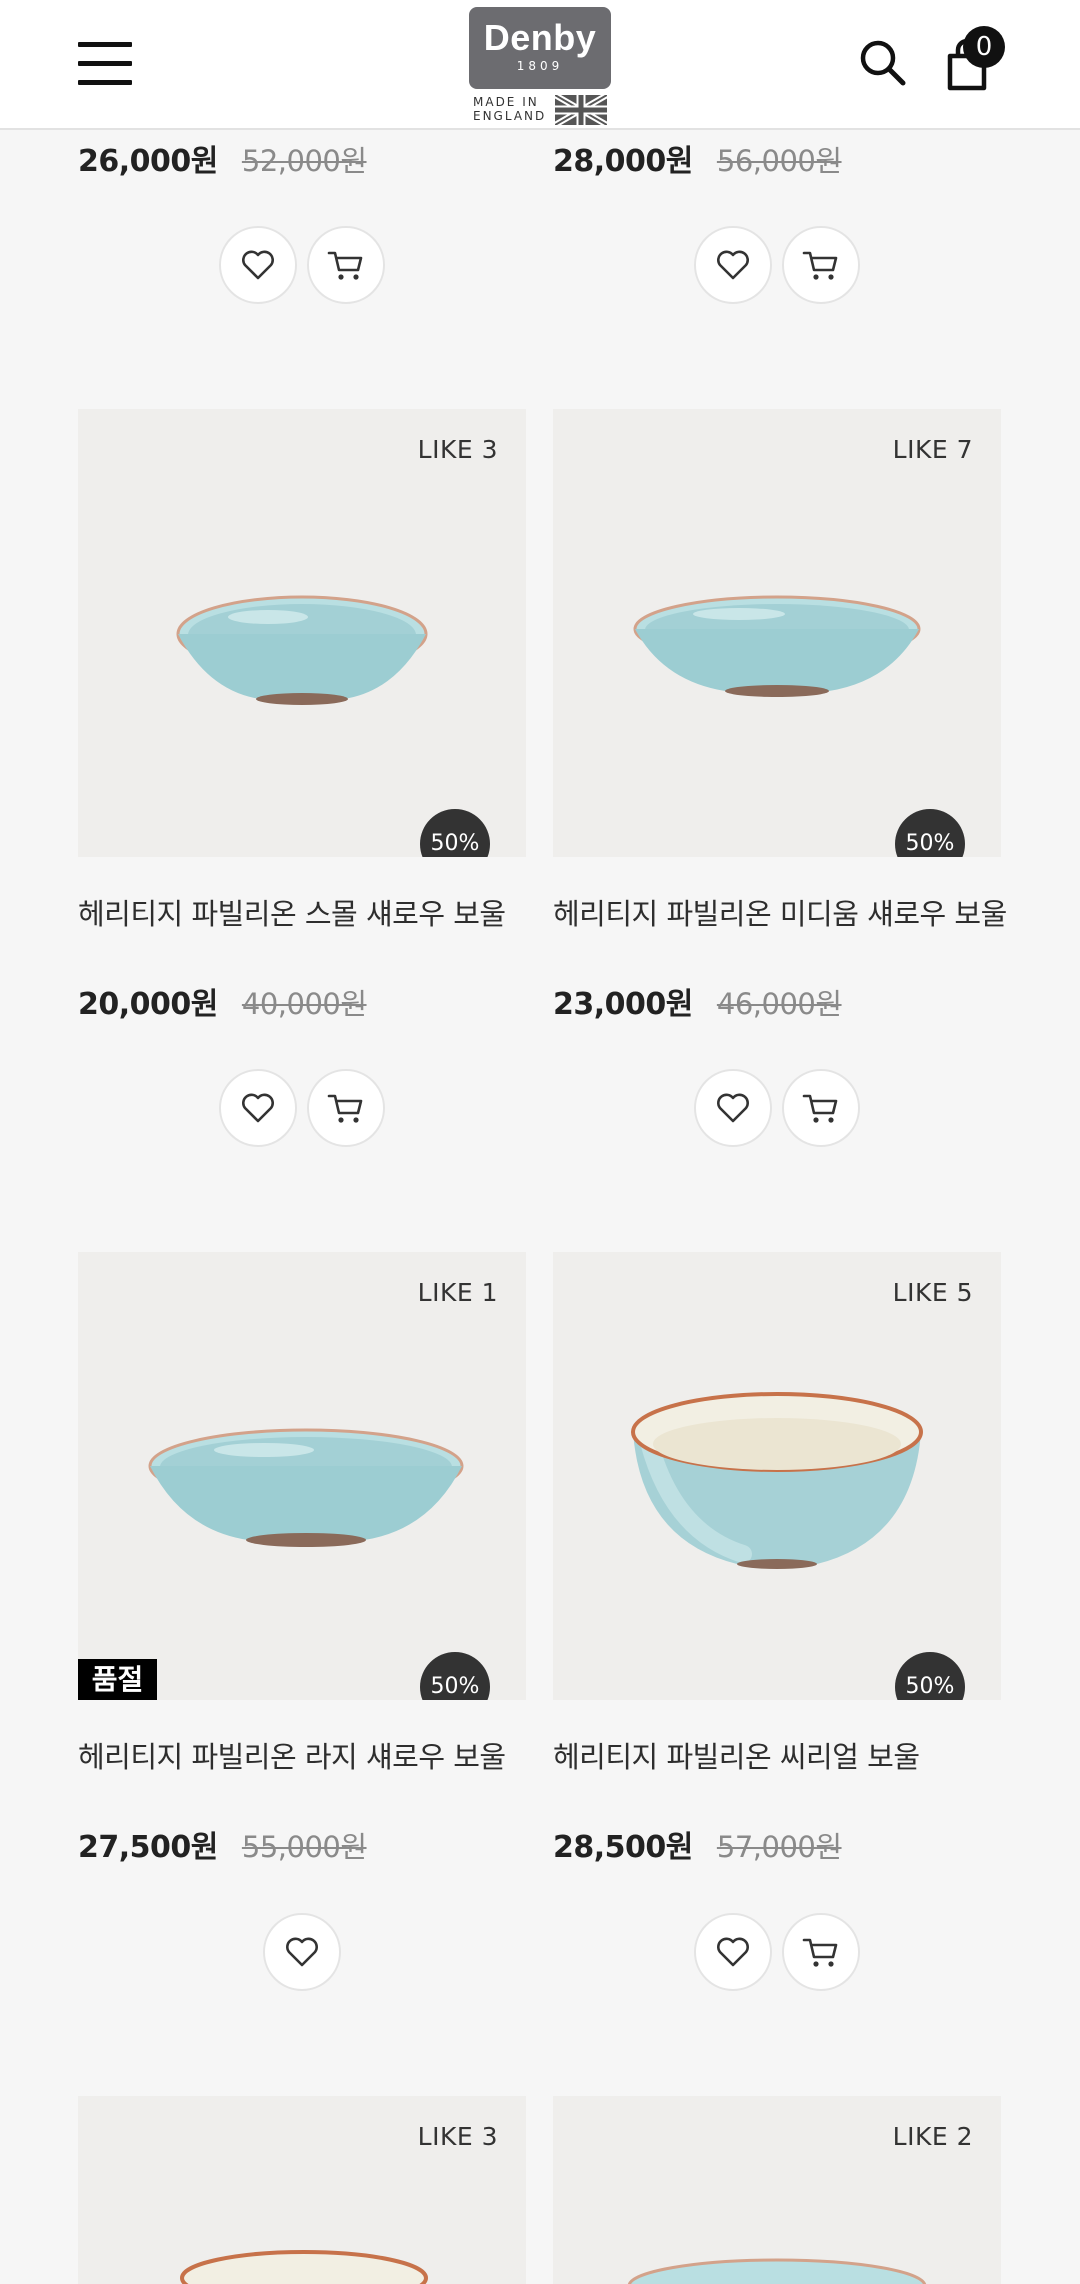 The height and width of the screenshot is (2284, 1080). Describe the element at coordinates (777, 1755) in the screenshot. I see `product-name: 헤리티지 파빌리온 씨리얼 보울` at that location.